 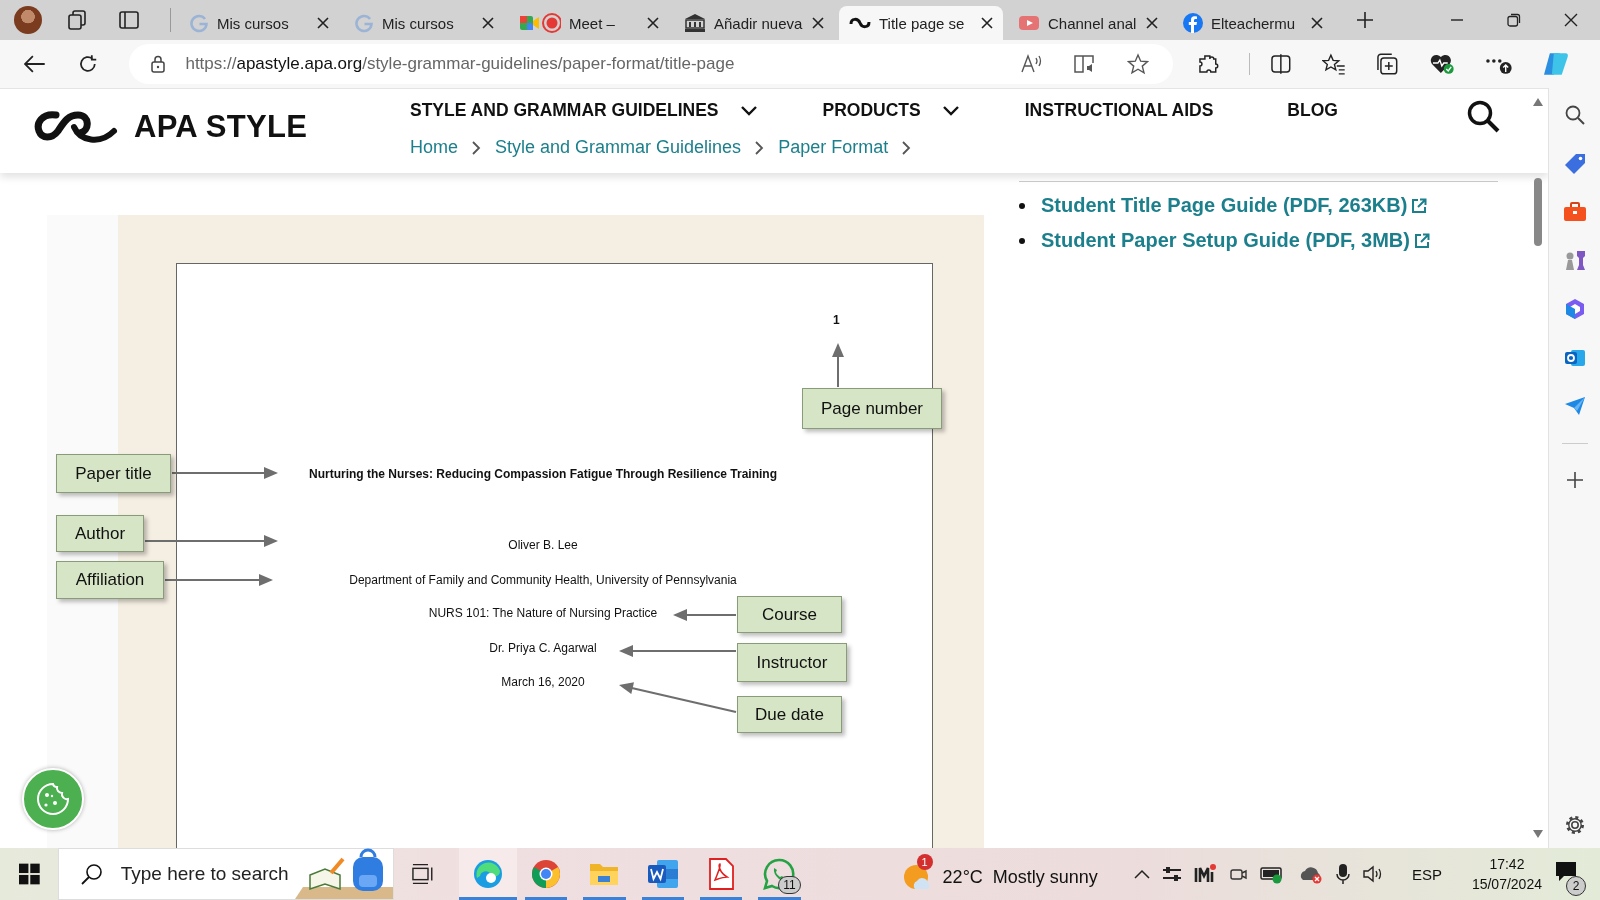 What do you see at coordinates (1574, 212) in the screenshot?
I see `toolbox-icon` at bounding box center [1574, 212].